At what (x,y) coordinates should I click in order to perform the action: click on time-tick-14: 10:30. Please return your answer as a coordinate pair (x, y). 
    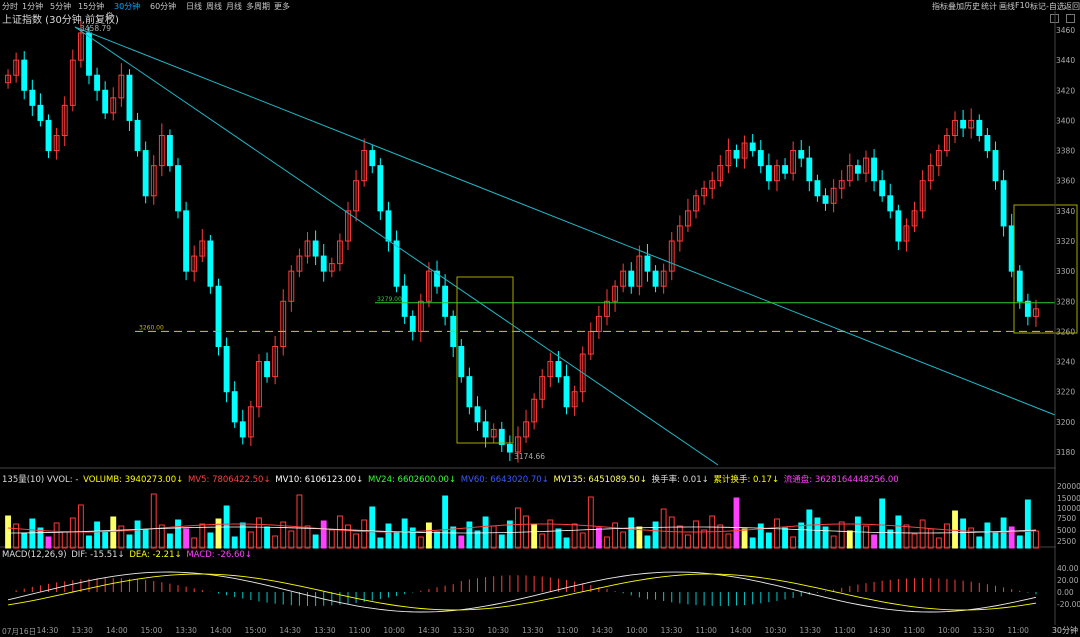
    Looking at the image, I should click on (498, 630).